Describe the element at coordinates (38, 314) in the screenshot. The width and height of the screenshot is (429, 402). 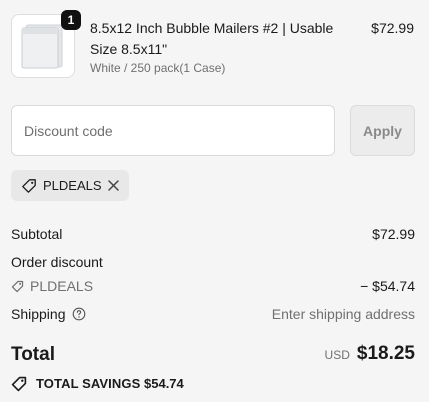
I see `shipping-label: Shipping` at that location.